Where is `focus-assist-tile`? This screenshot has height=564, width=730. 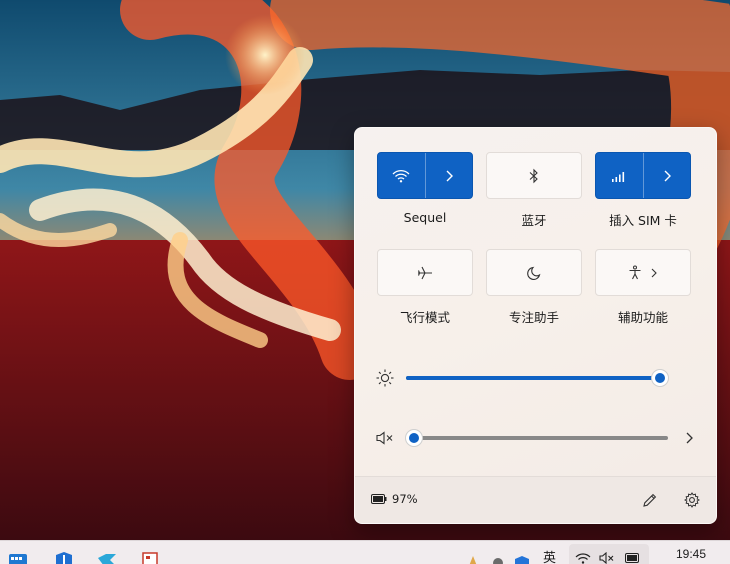 focus-assist-tile is located at coordinates (534, 272).